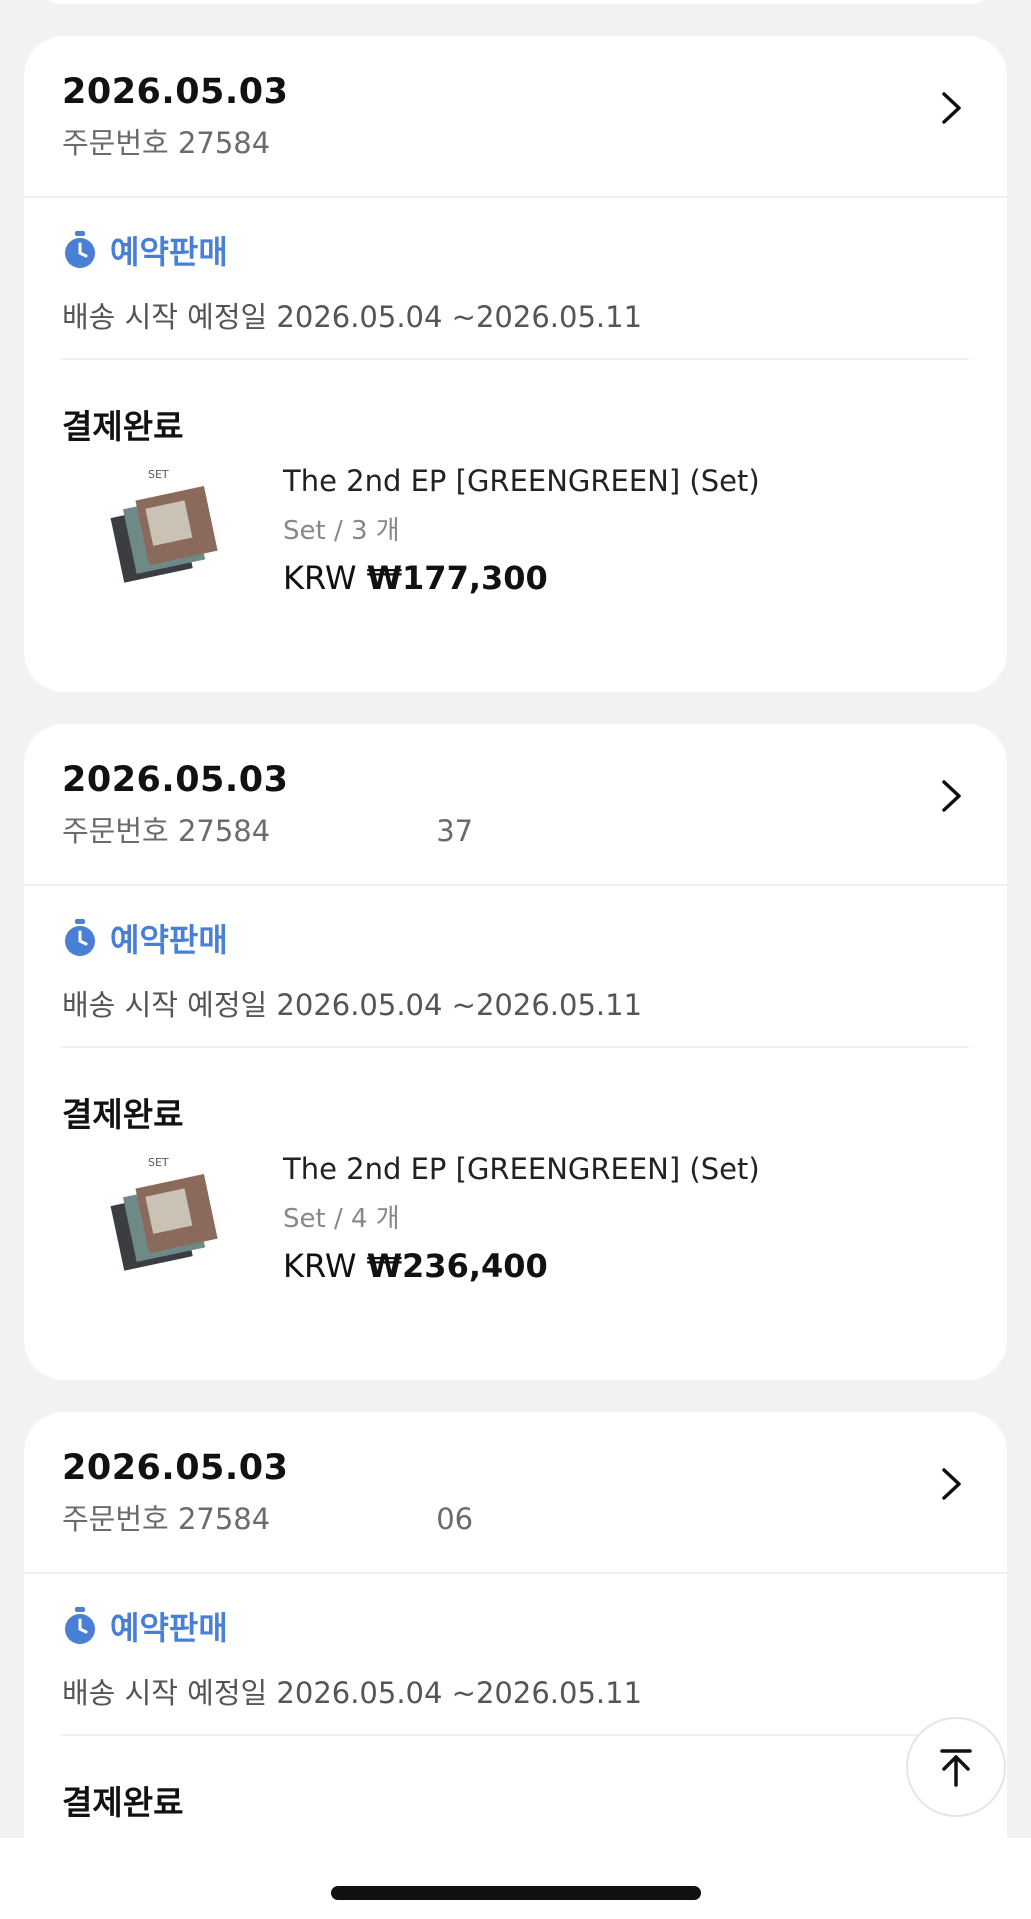 The image size is (1031, 1919). Describe the element at coordinates (341, 1219) in the screenshot. I see `product-quantity: Set / 4 개` at that location.